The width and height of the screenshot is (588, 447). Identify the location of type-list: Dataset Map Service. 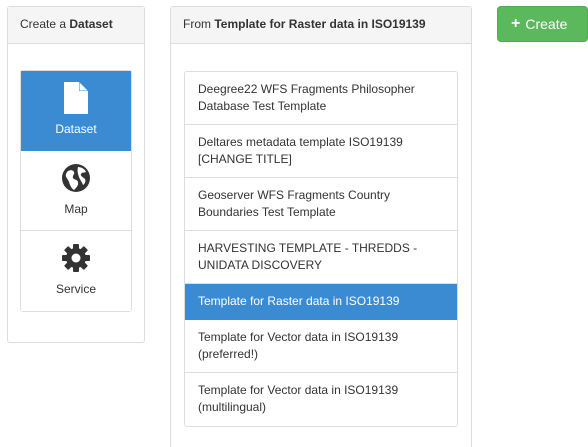
(76, 191).